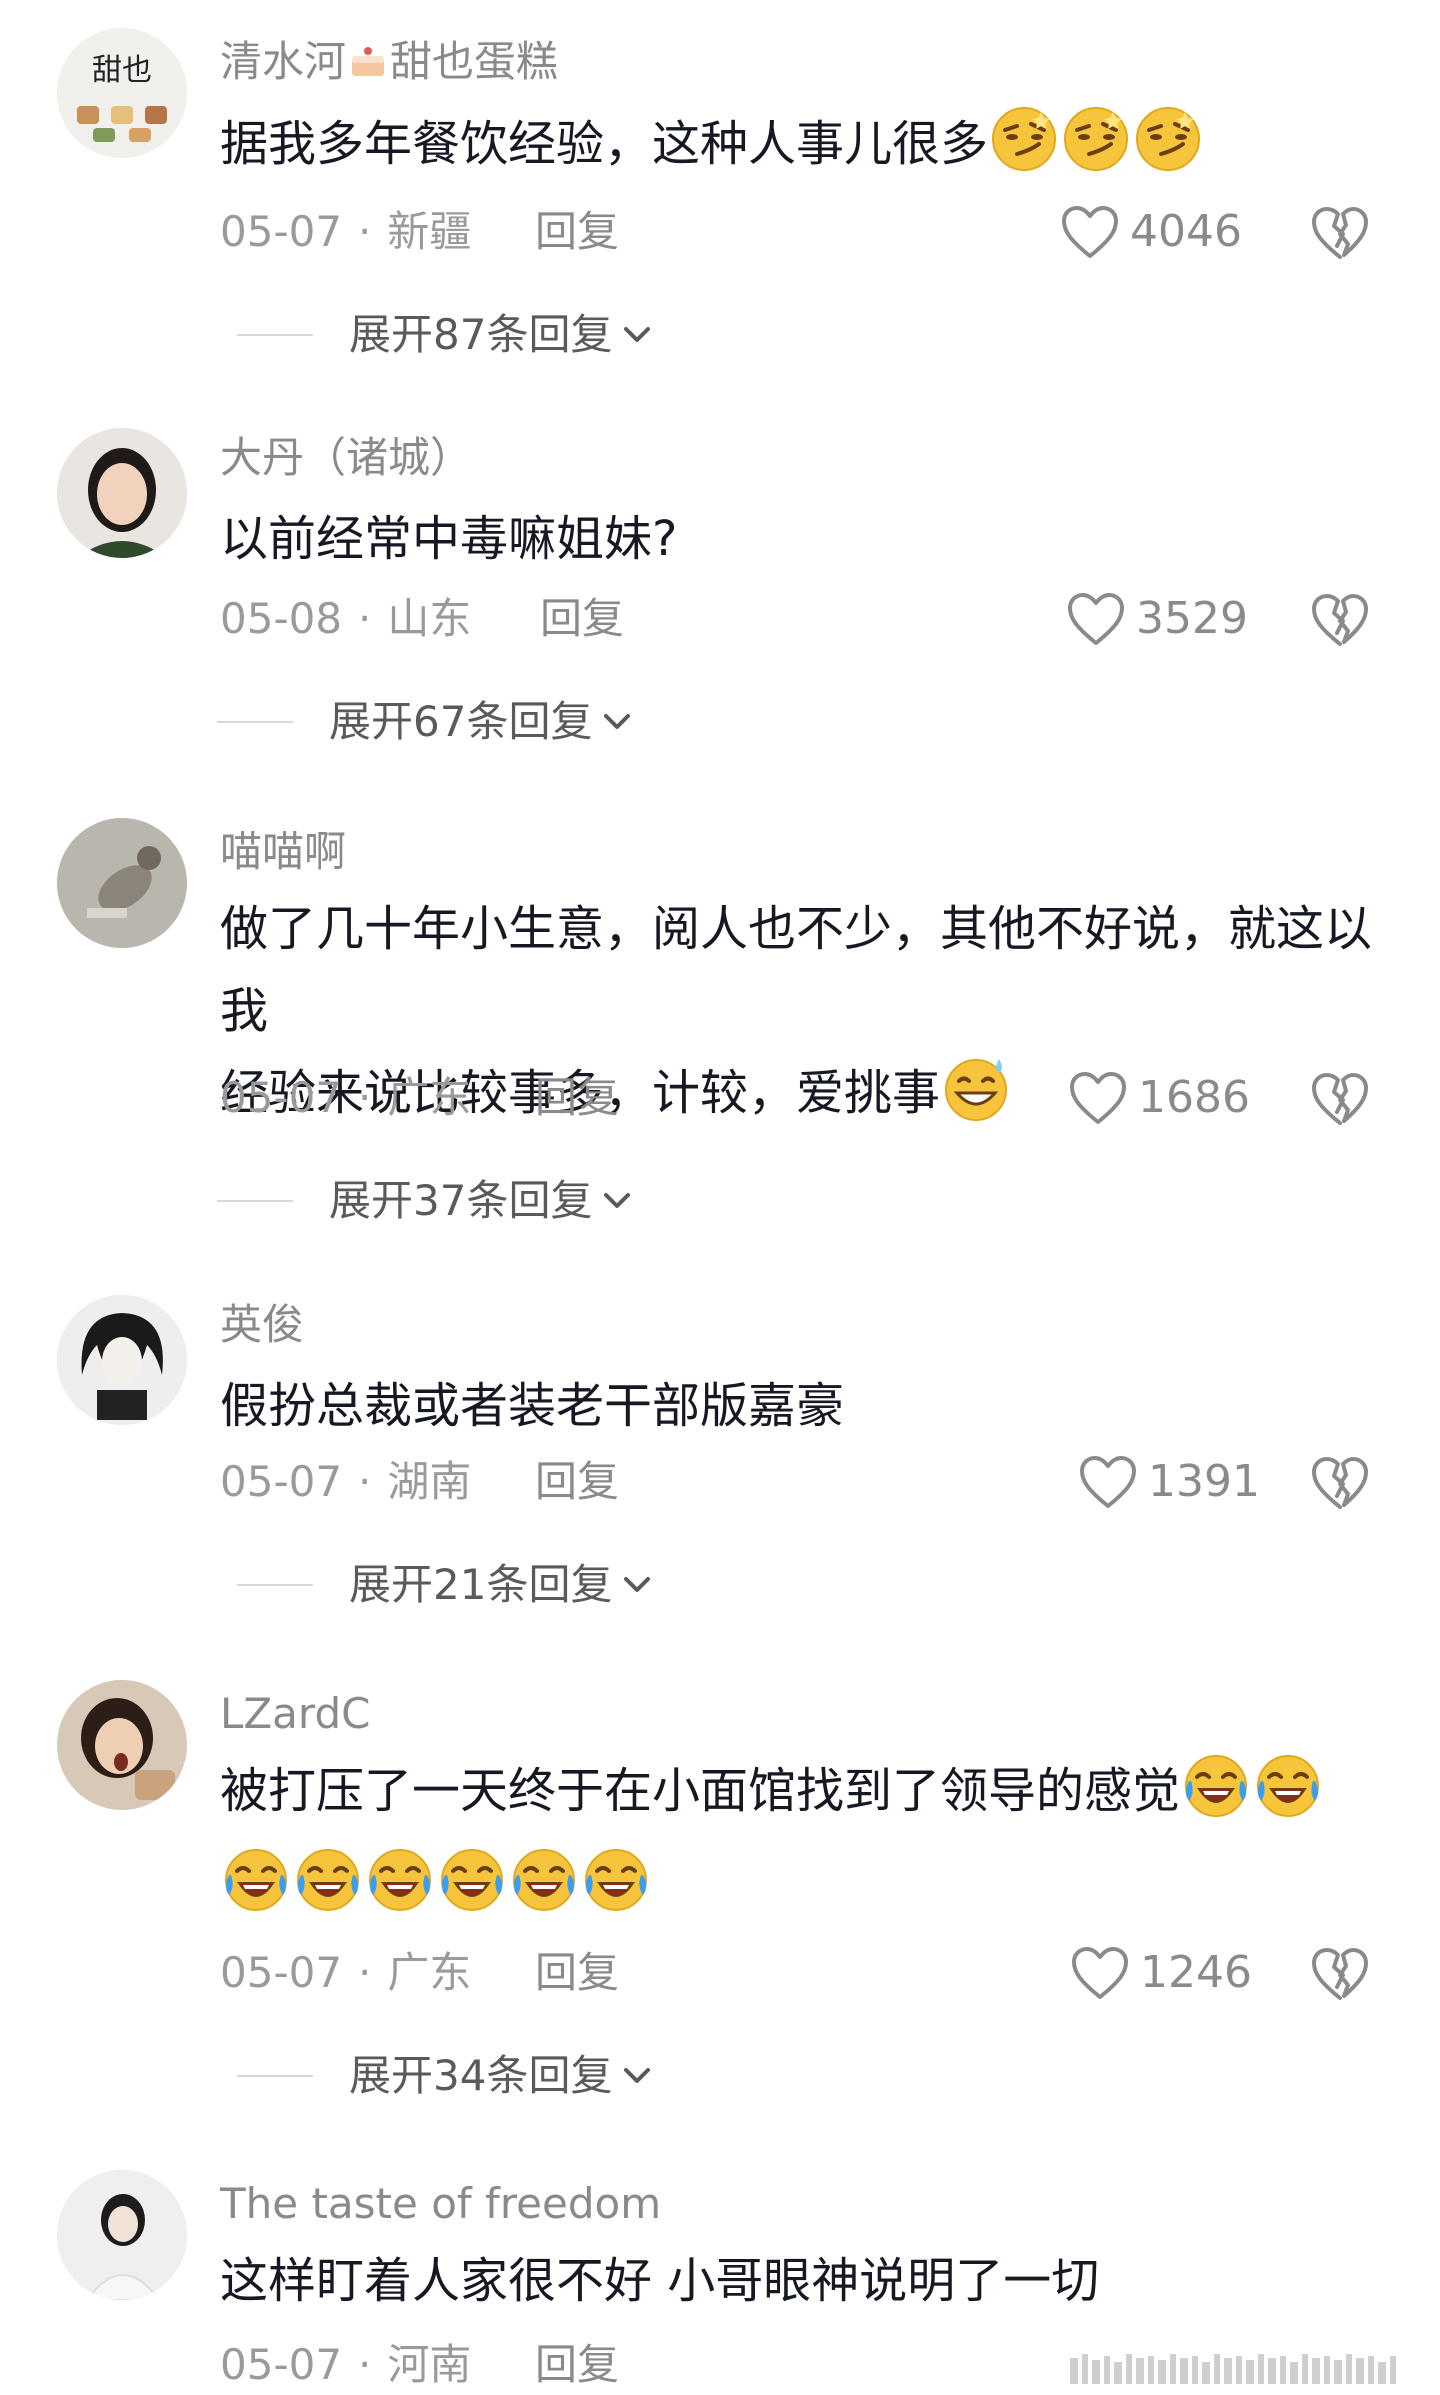 The image size is (1440, 2395). I want to click on like-button: 1686, so click(1159, 1098).